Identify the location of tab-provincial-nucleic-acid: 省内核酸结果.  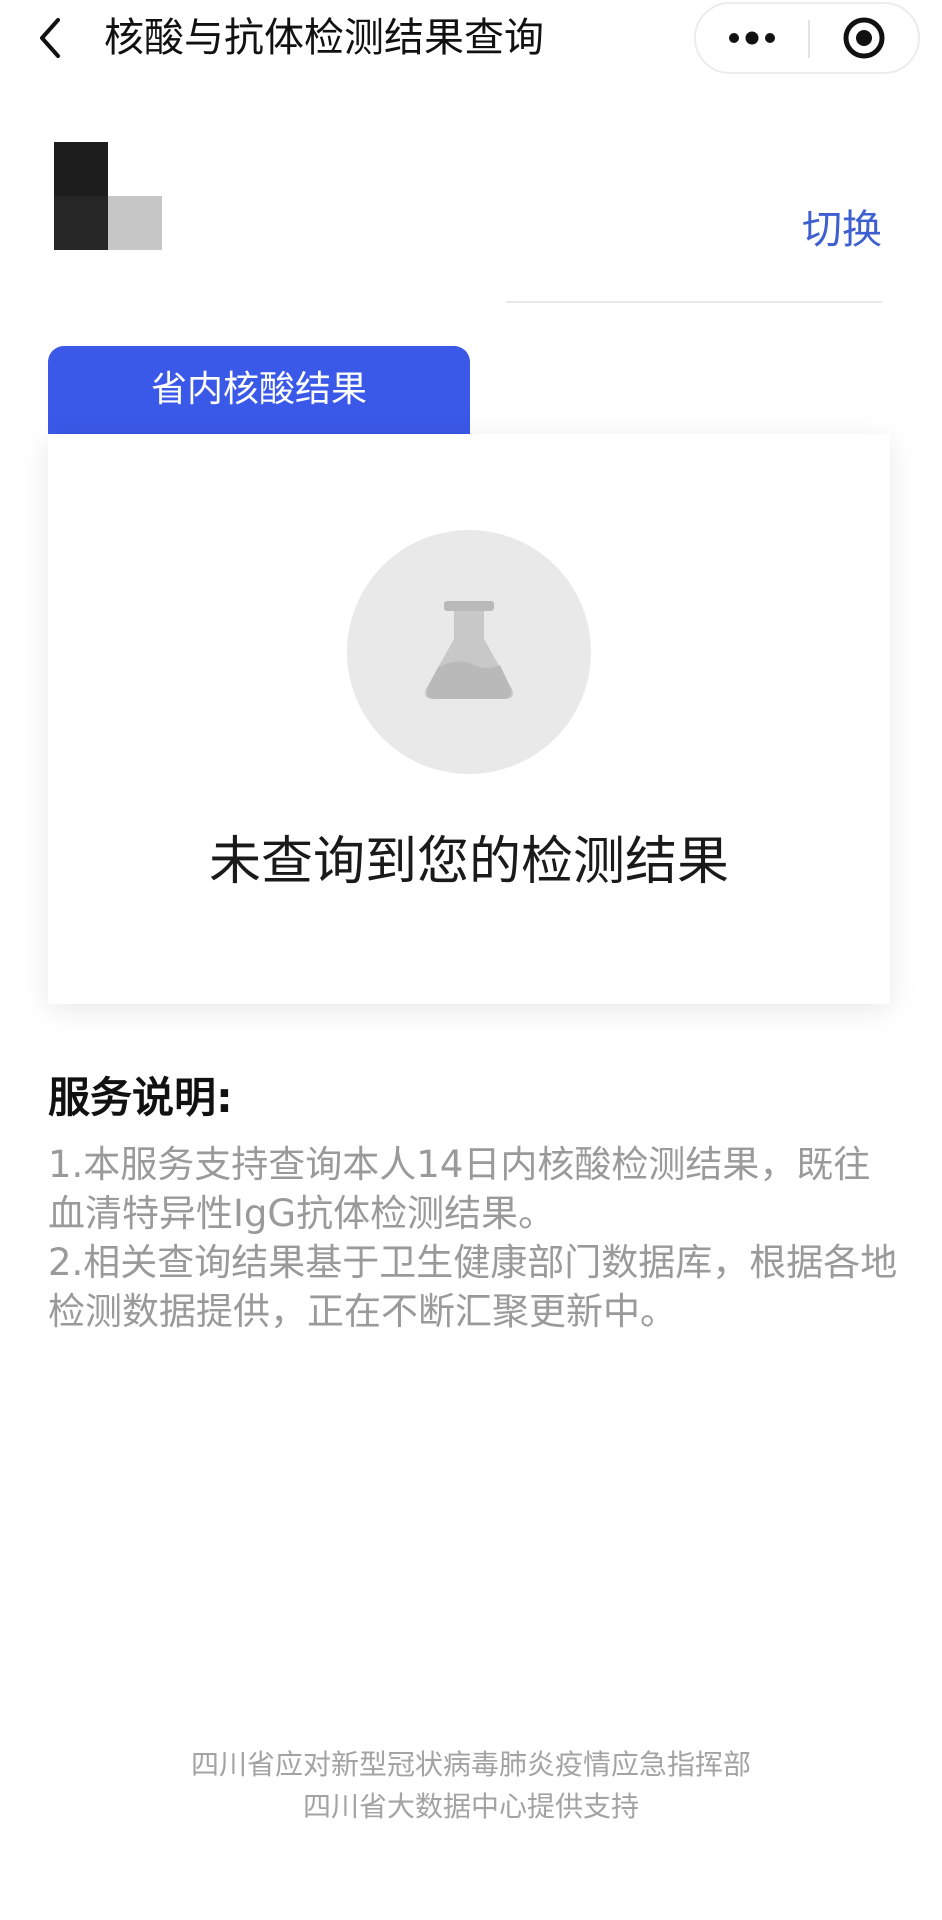
(259, 390).